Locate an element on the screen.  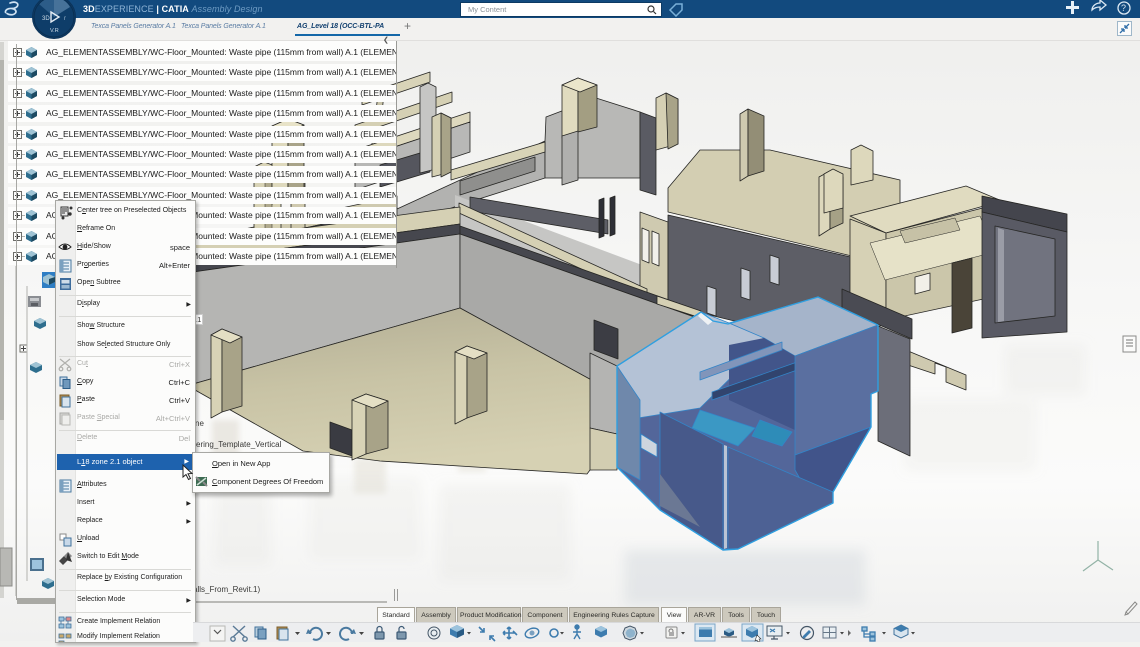
svg-text: 3D is located at coordinates (46, 19).